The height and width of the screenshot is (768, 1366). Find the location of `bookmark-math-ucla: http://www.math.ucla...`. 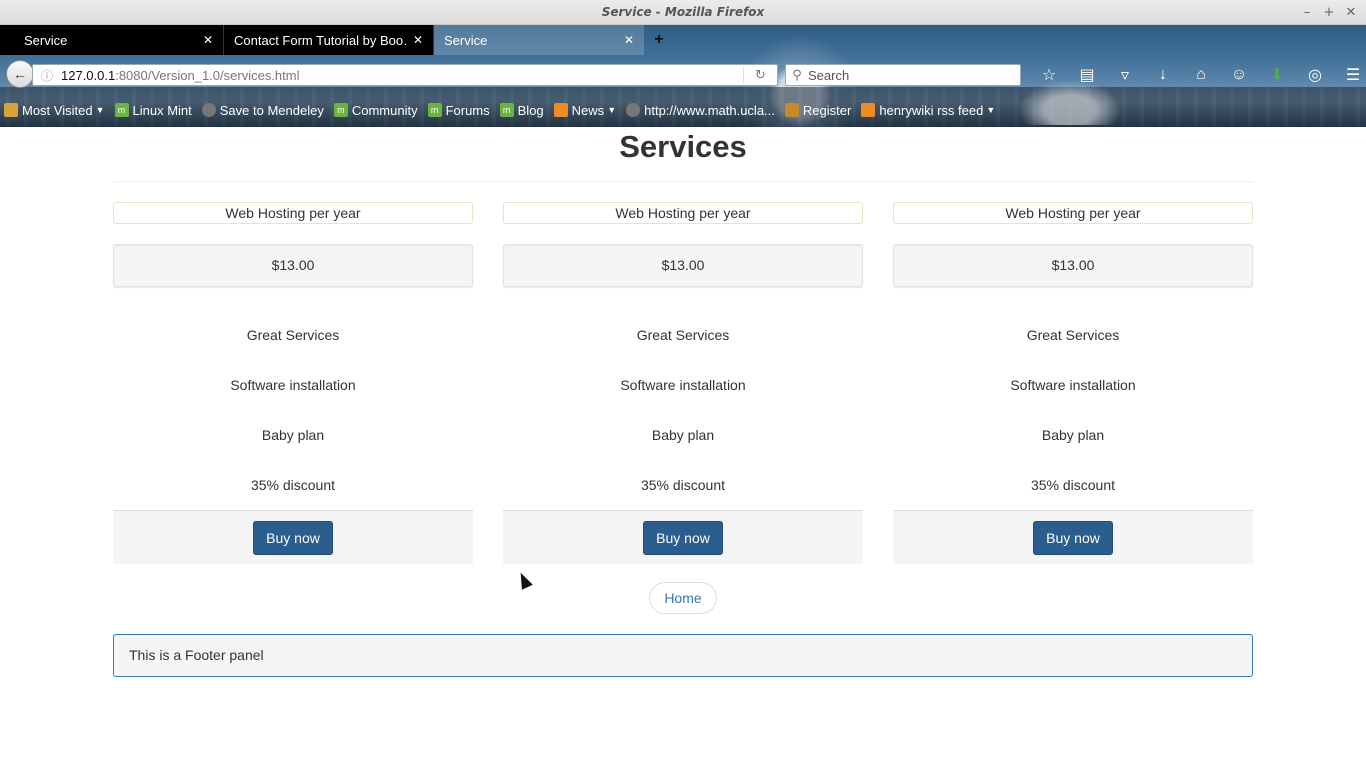

bookmark-math-ucla: http://www.math.ucla... is located at coordinates (700, 110).